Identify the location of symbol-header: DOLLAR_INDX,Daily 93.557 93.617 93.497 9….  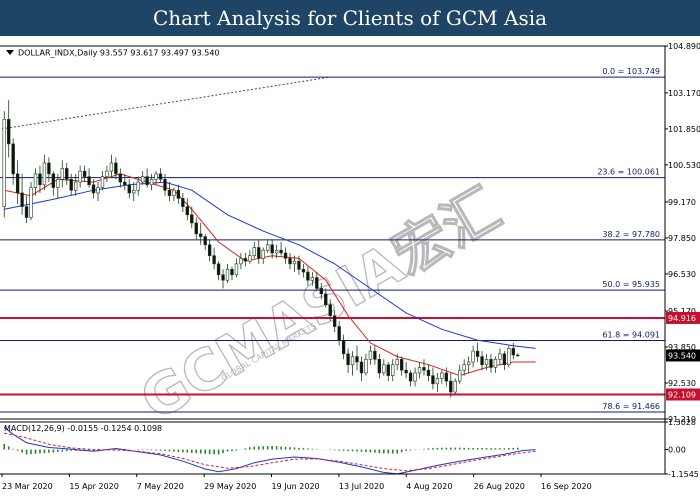
(119, 53).